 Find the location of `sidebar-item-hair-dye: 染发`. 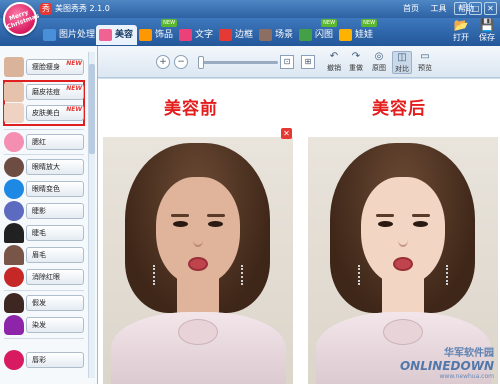

sidebar-item-hair-dye: 染发 is located at coordinates (44, 325).